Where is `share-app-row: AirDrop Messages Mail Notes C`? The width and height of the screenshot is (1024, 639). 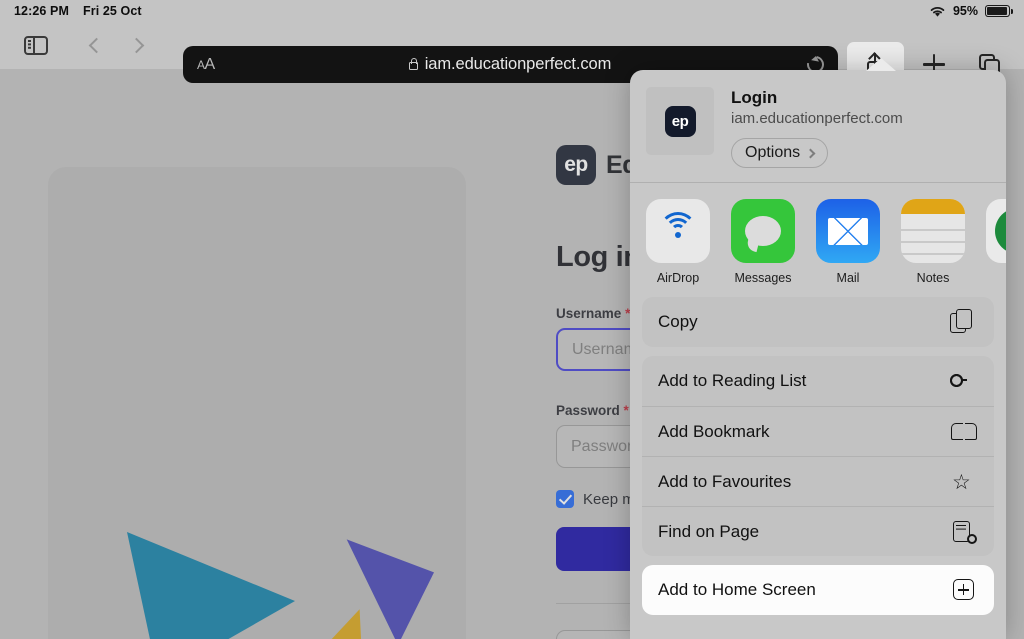 share-app-row: AirDrop Messages Mail Notes C is located at coordinates (818, 240).